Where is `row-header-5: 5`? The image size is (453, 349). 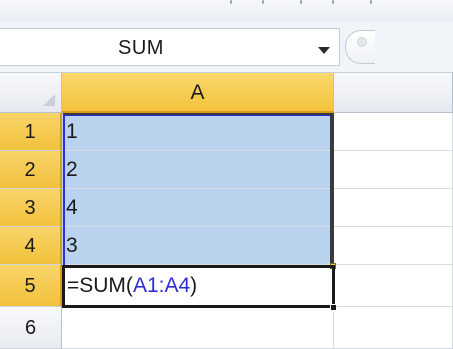 row-header-5: 5 is located at coordinates (31, 286).